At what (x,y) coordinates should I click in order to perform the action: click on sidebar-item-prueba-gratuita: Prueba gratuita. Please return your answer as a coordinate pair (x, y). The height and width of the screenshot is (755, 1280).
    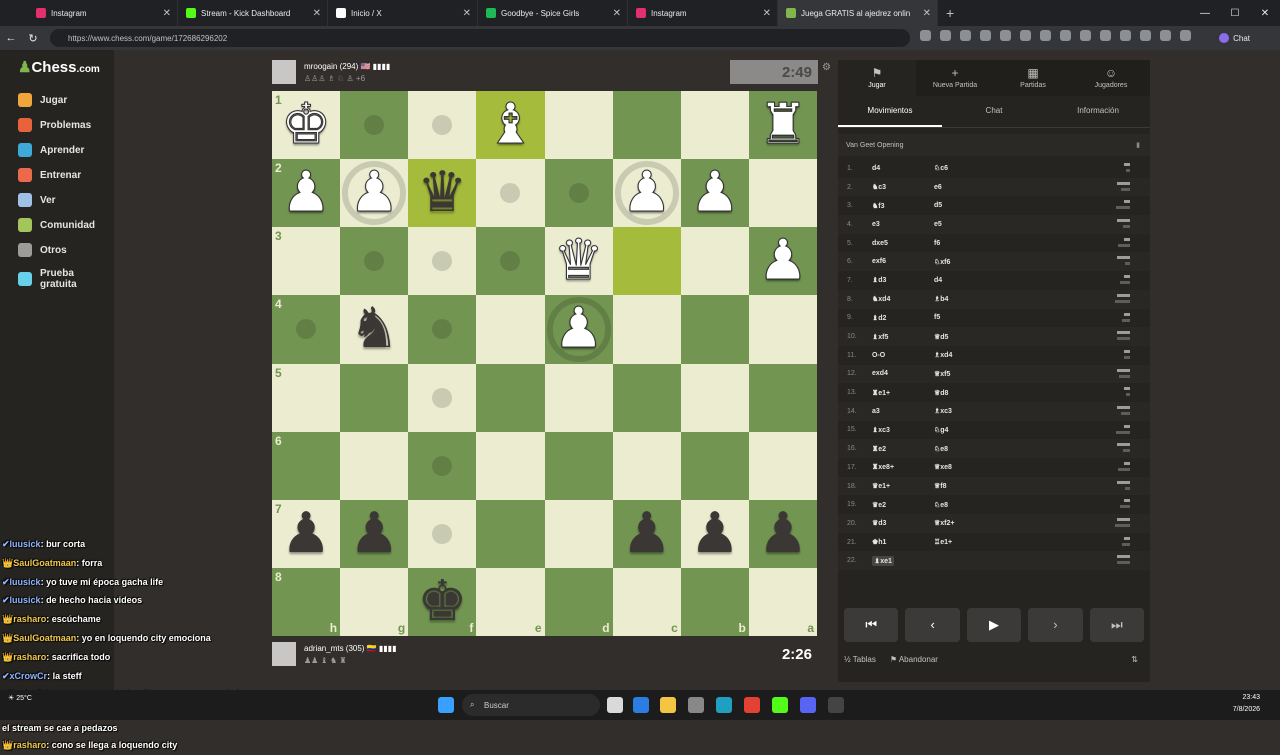
    Looking at the image, I should click on (59, 279).